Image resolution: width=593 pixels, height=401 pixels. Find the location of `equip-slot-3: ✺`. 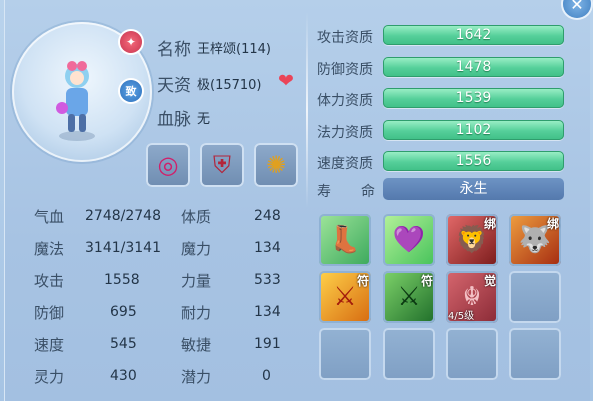

equip-slot-3: ✺ is located at coordinates (276, 165).